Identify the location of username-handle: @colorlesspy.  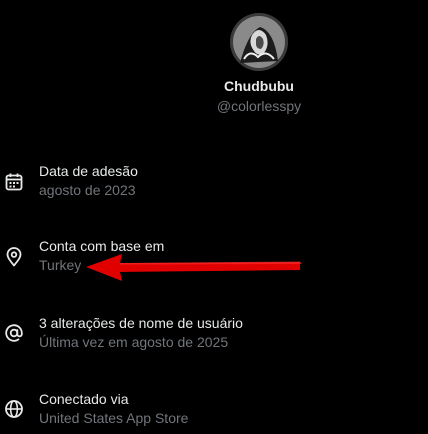
(259, 106).